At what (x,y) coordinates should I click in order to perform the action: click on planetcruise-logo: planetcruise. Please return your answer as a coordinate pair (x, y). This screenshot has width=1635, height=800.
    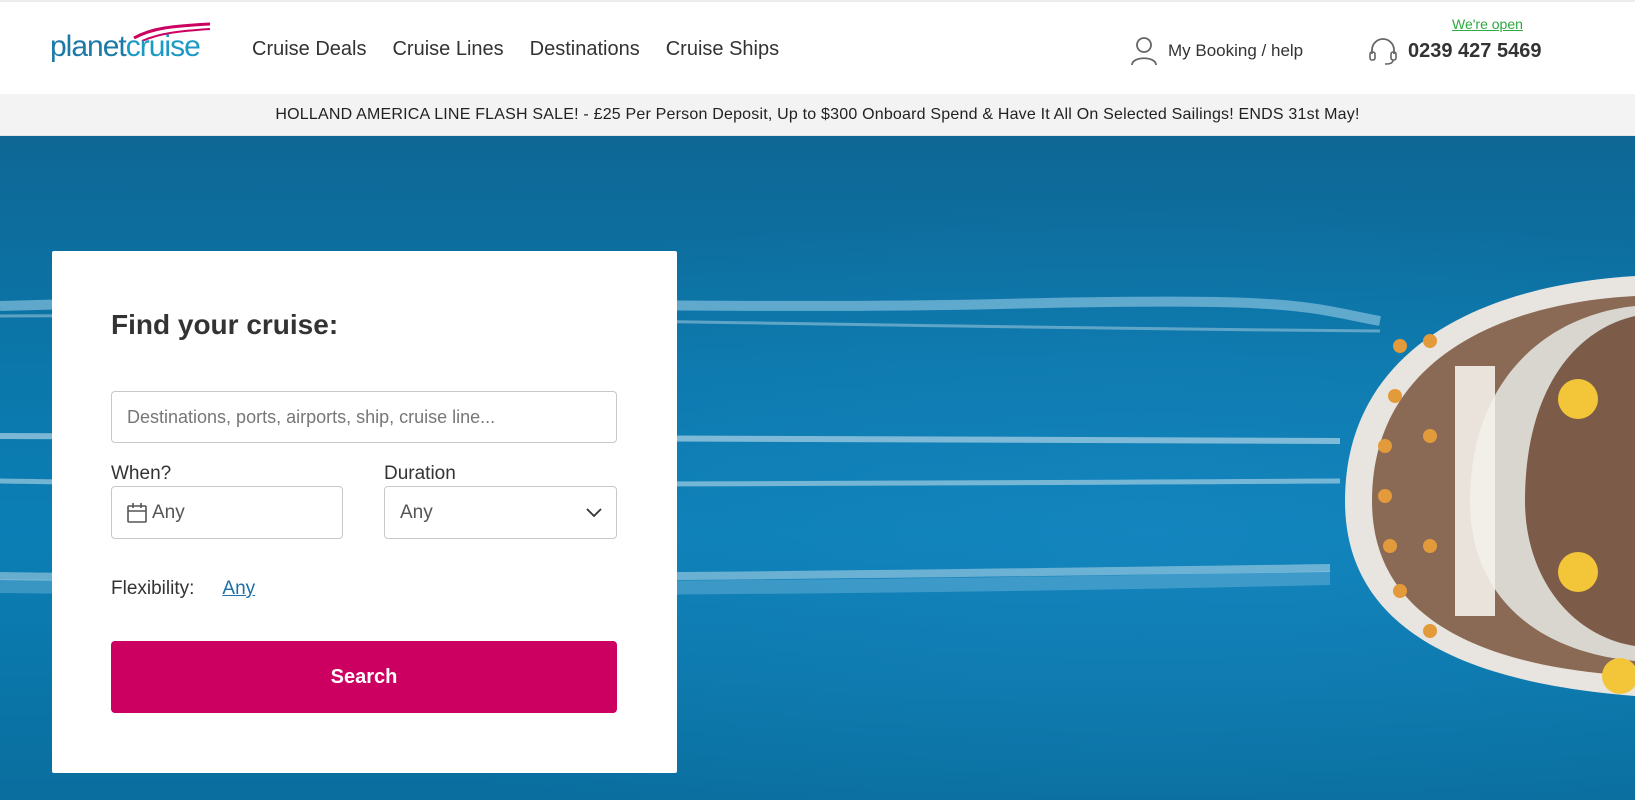
    Looking at the image, I should click on (130, 47).